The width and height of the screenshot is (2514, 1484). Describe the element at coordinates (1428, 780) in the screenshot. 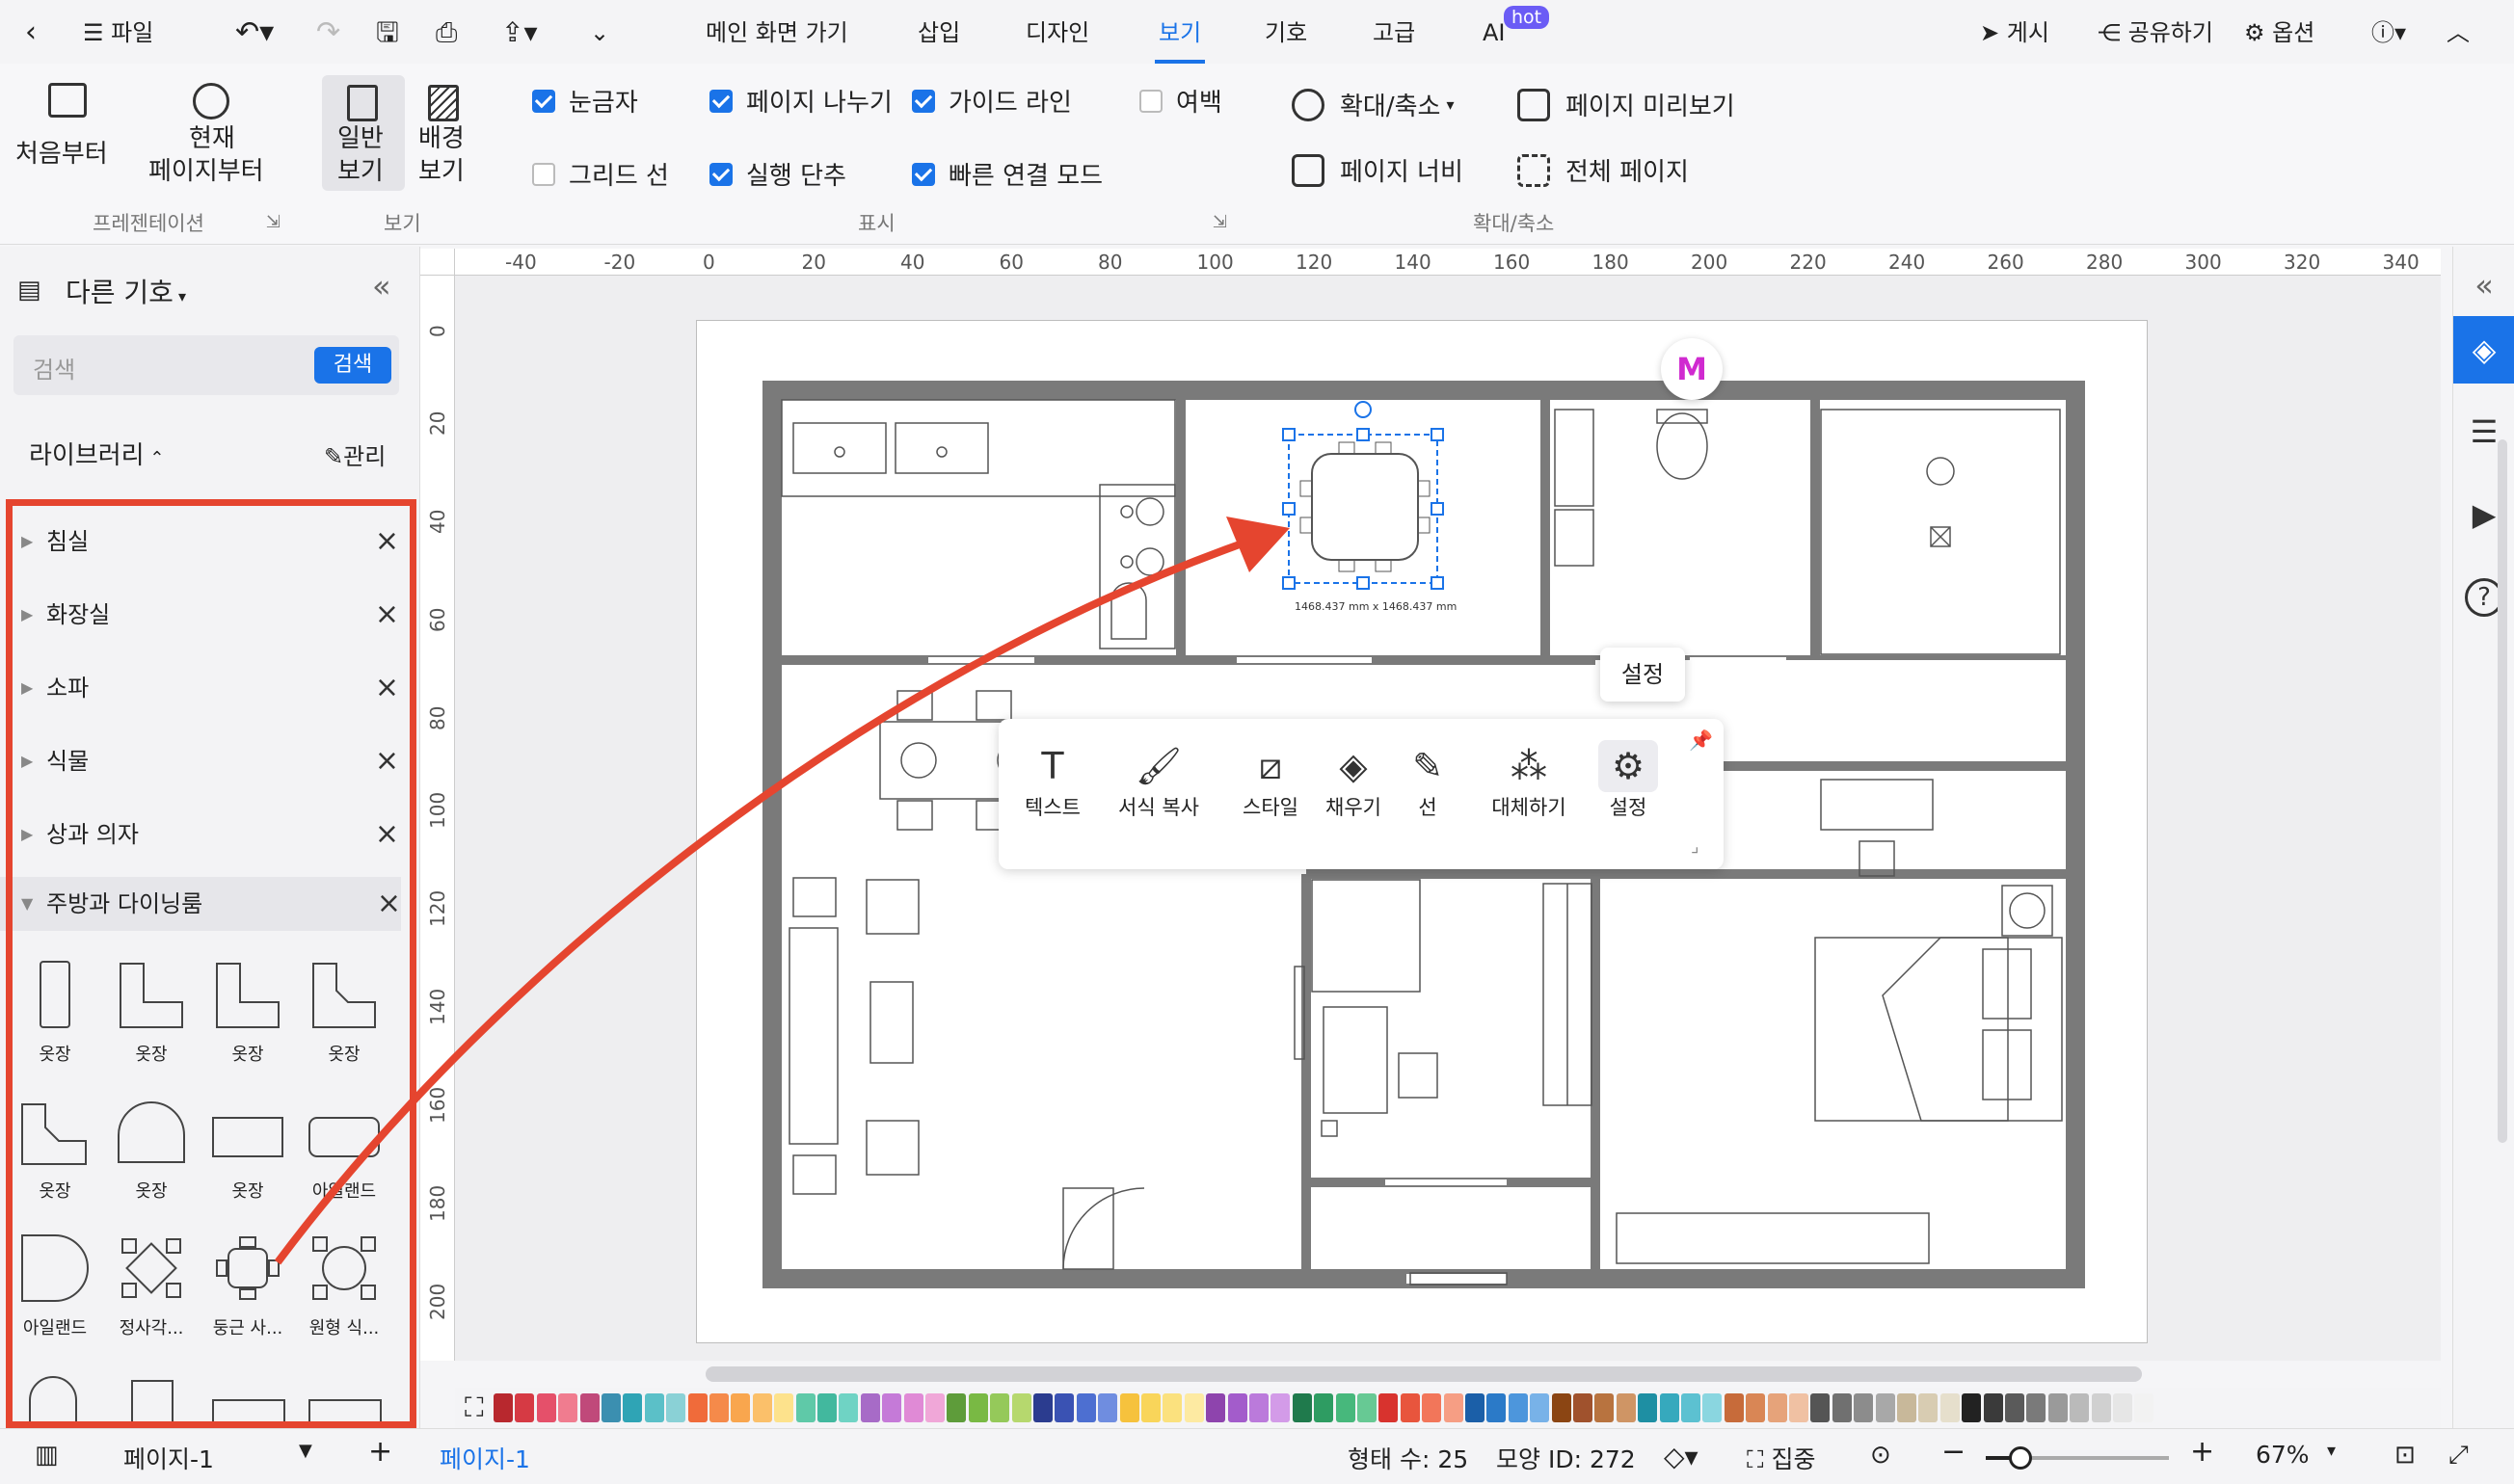

I see `line-button: ✎ 선` at that location.